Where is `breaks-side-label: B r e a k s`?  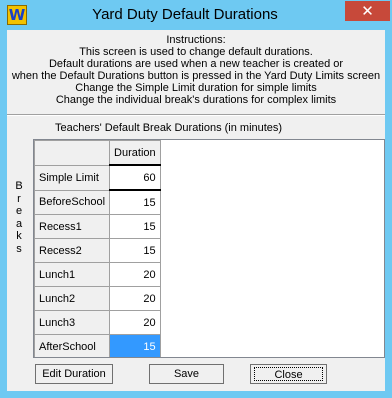
breaks-side-label: B r e a k s is located at coordinates (19, 218).